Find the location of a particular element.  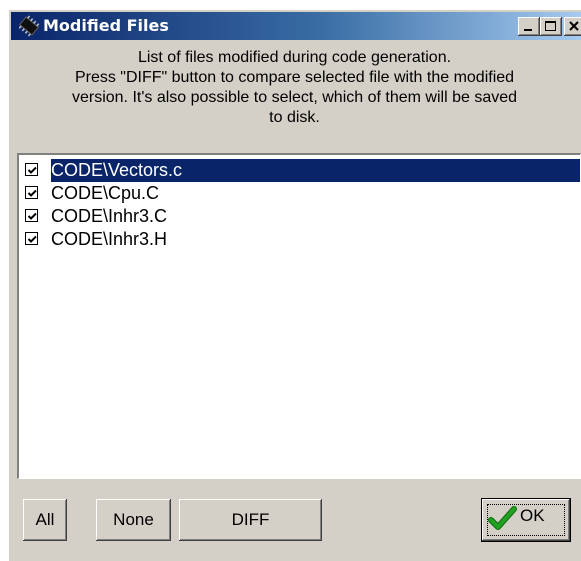

ok-button: OK is located at coordinates (526, 520).